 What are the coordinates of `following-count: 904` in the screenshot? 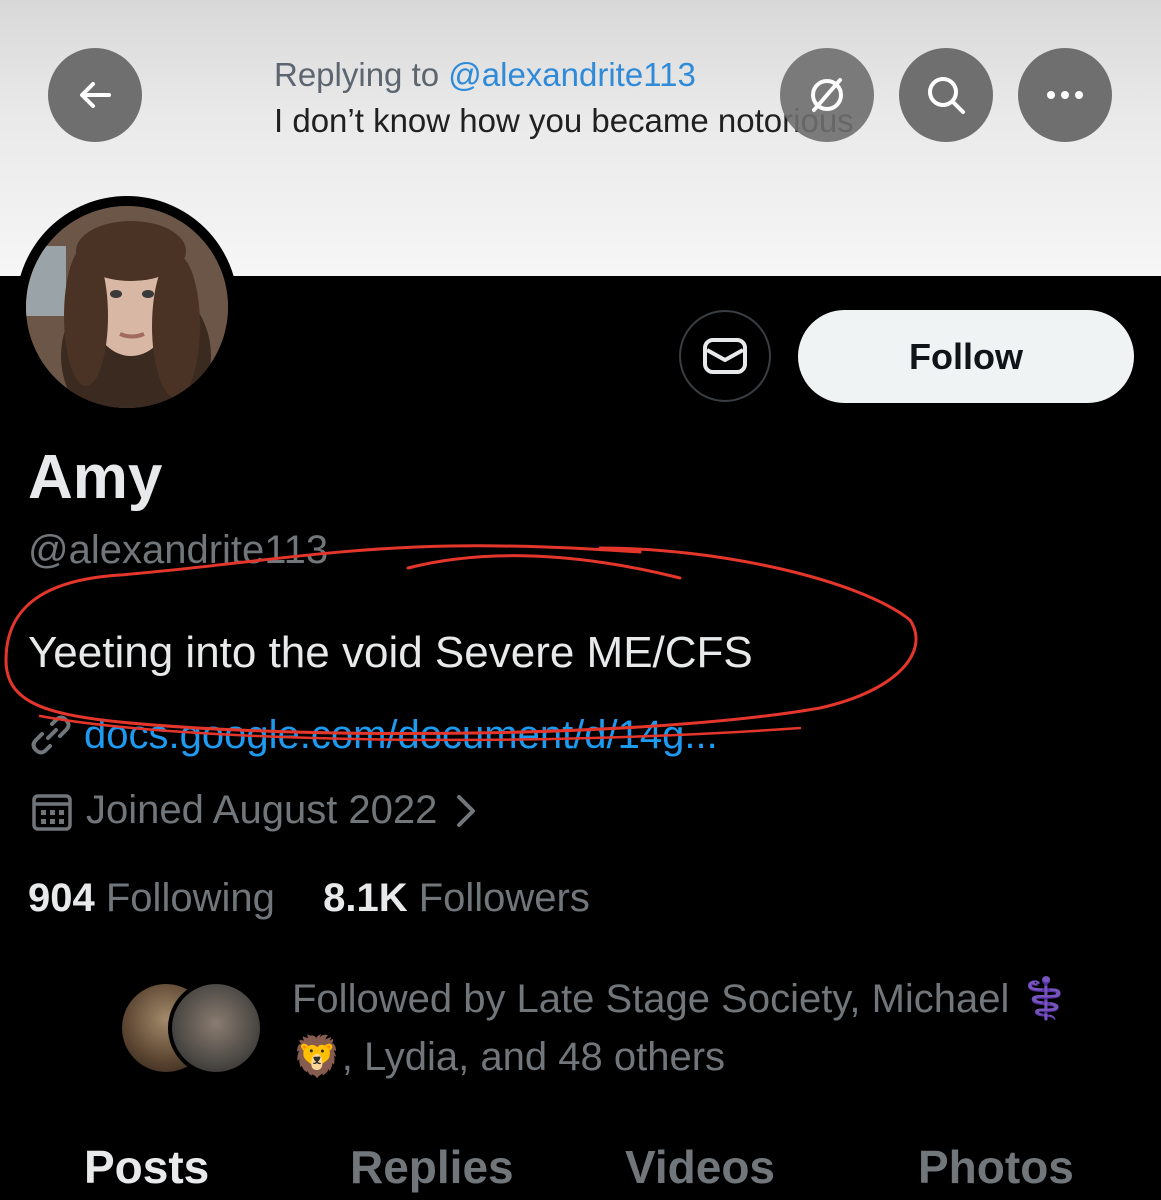 It's located at (61, 898).